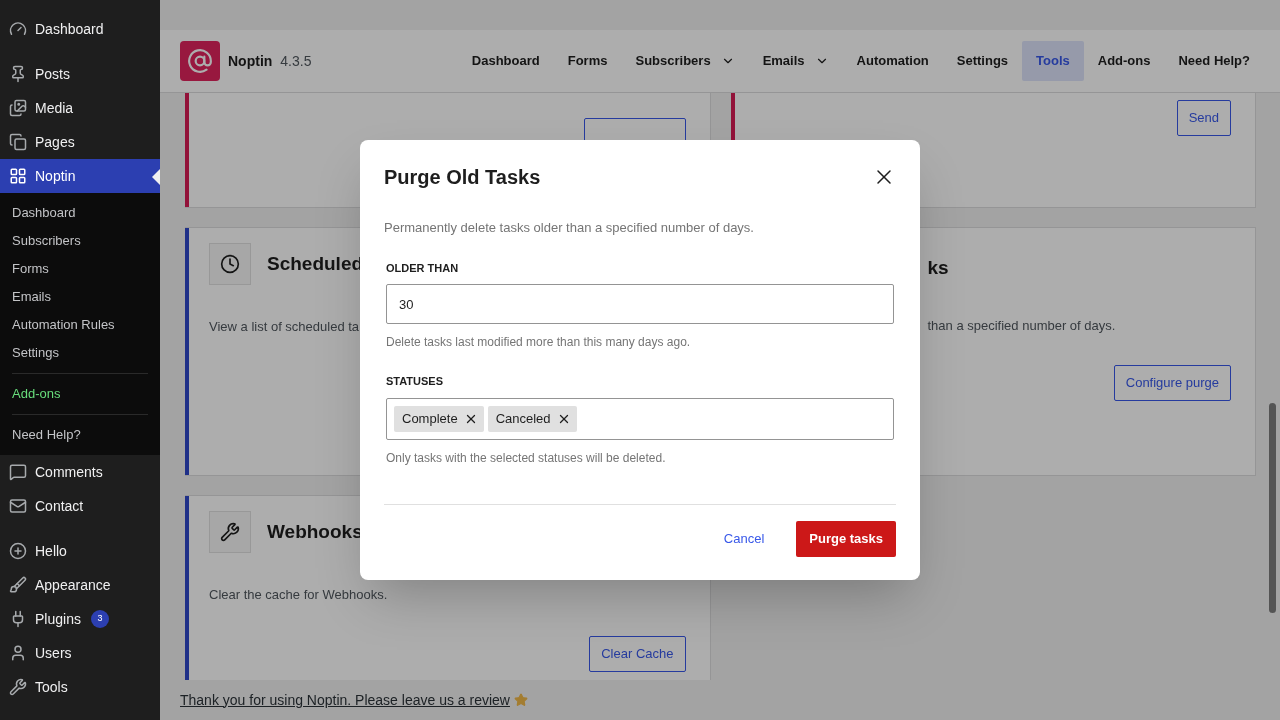 This screenshot has width=1280, height=720. What do you see at coordinates (846, 539) in the screenshot?
I see `purge-button: Purge tasks` at bounding box center [846, 539].